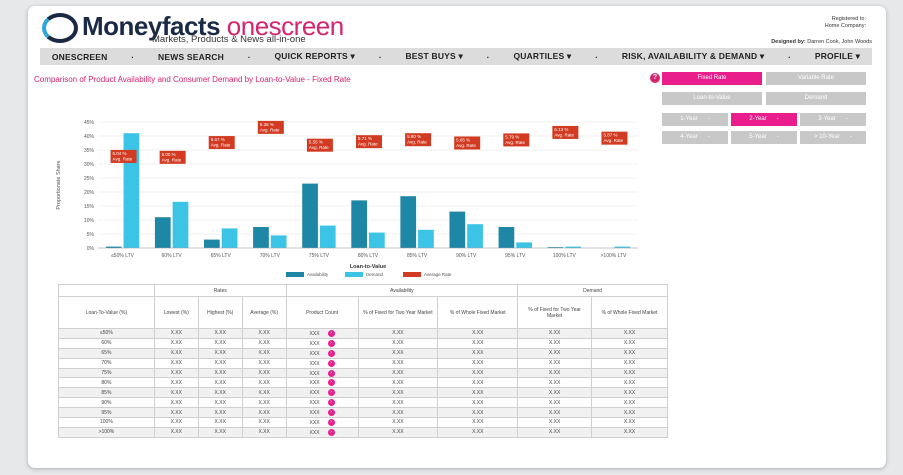 The width and height of the screenshot is (903, 475). Describe the element at coordinates (816, 78) in the screenshot. I see `variable-rate-button: Variable Rate` at that location.